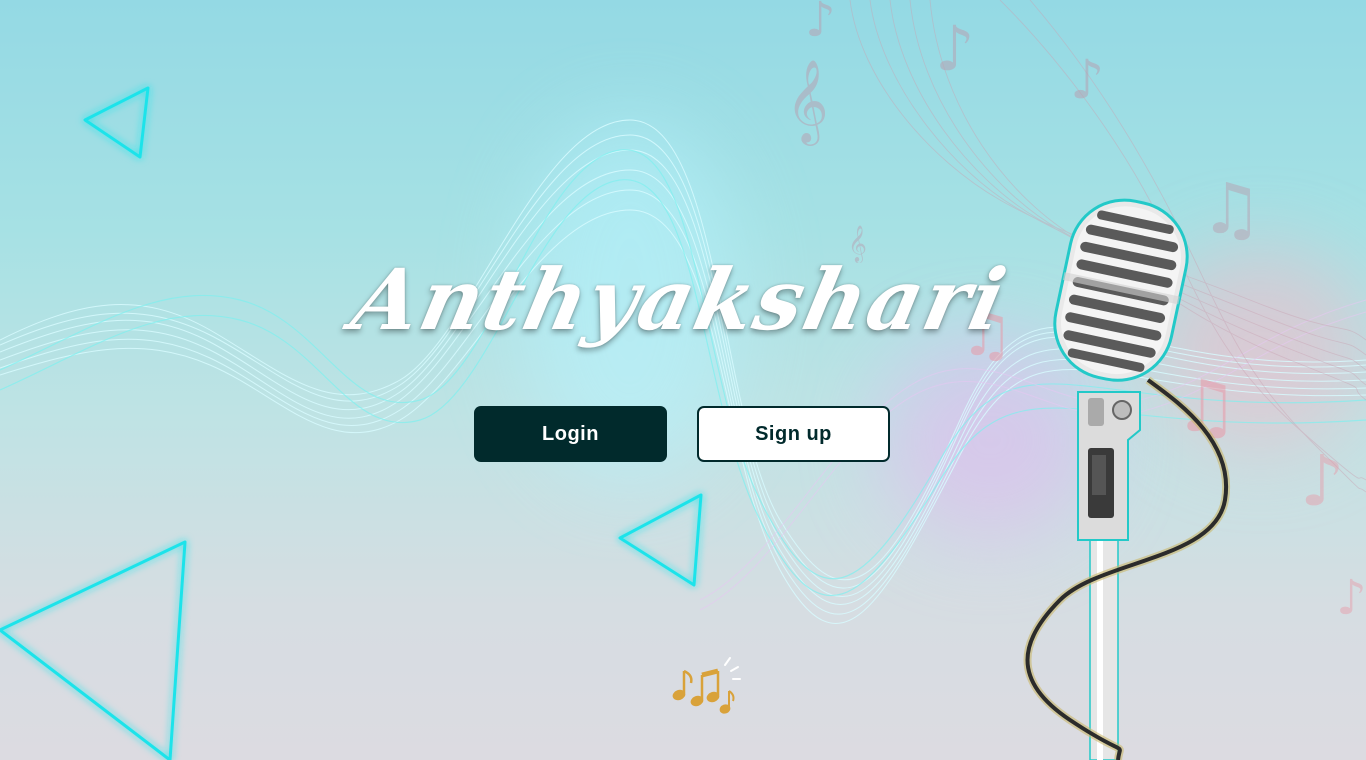 Image resolution: width=1366 pixels, height=760 pixels. What do you see at coordinates (706, 685) in the screenshot?
I see `music-notes-icon` at bounding box center [706, 685].